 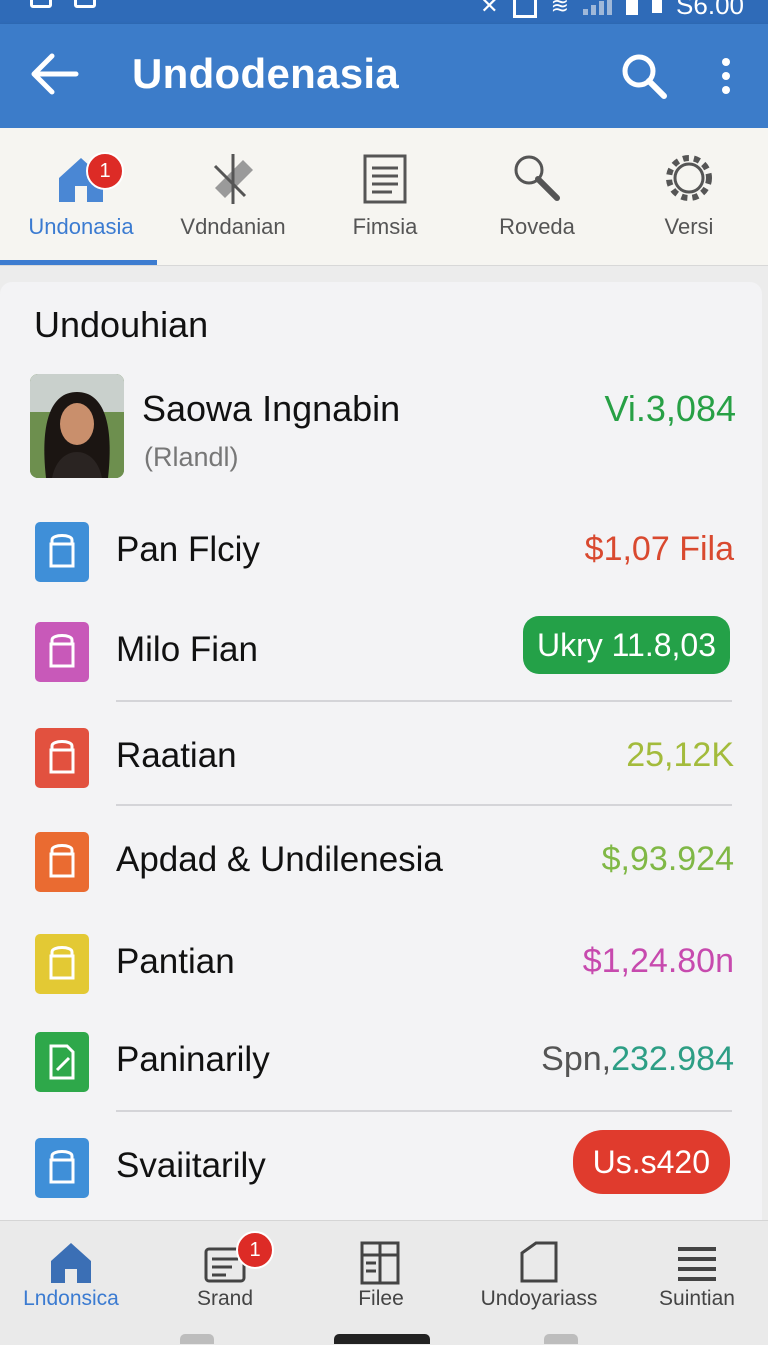 I want to click on list-item: Svaiitarily Us.s420, so click(x=381, y=1167).